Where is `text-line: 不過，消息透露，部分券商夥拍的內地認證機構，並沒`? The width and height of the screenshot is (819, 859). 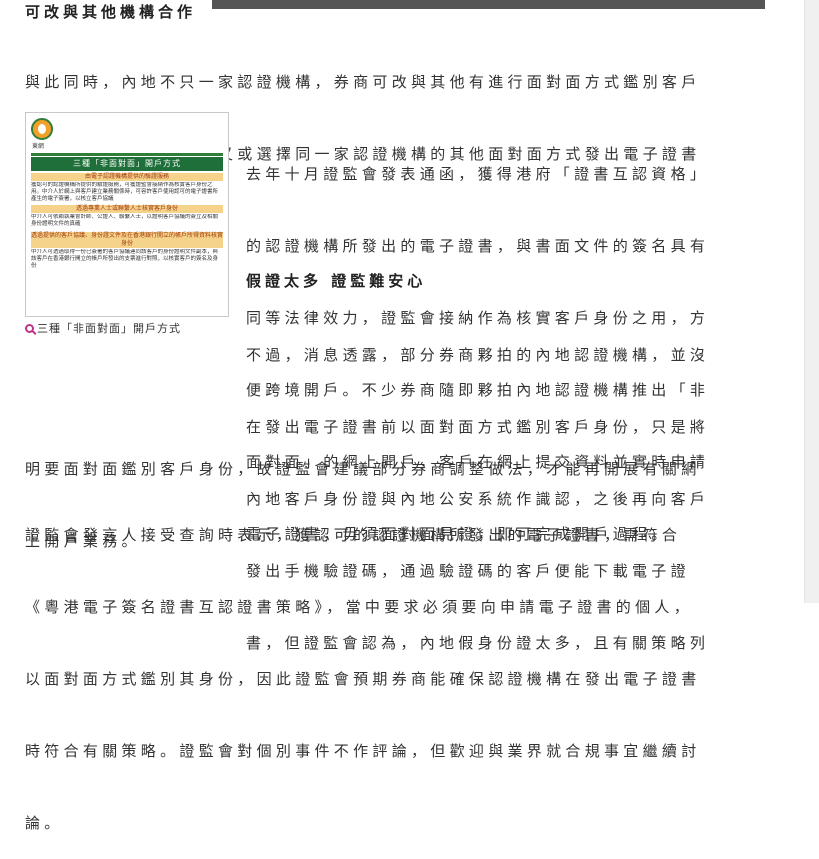
text-line: 不過，消息透露，部分券商夥拍的內地認證機構，並沒 is located at coordinates (478, 355).